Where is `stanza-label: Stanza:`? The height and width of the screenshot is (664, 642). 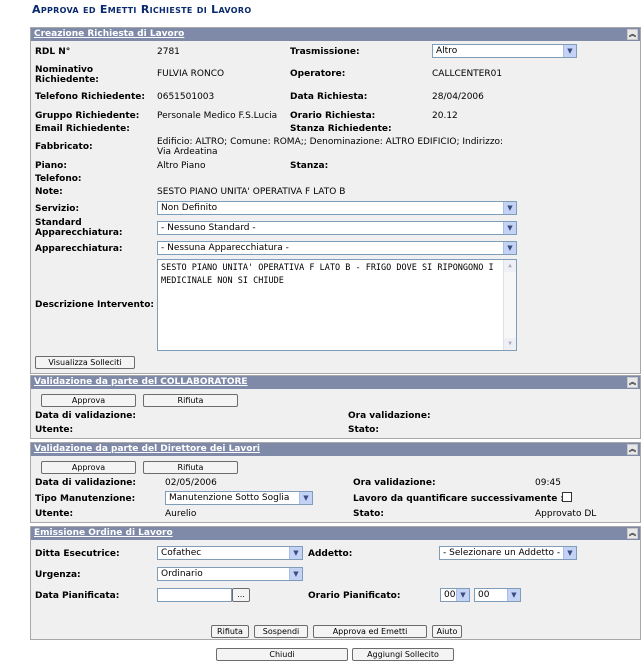 stanza-label: Stanza: is located at coordinates (309, 166).